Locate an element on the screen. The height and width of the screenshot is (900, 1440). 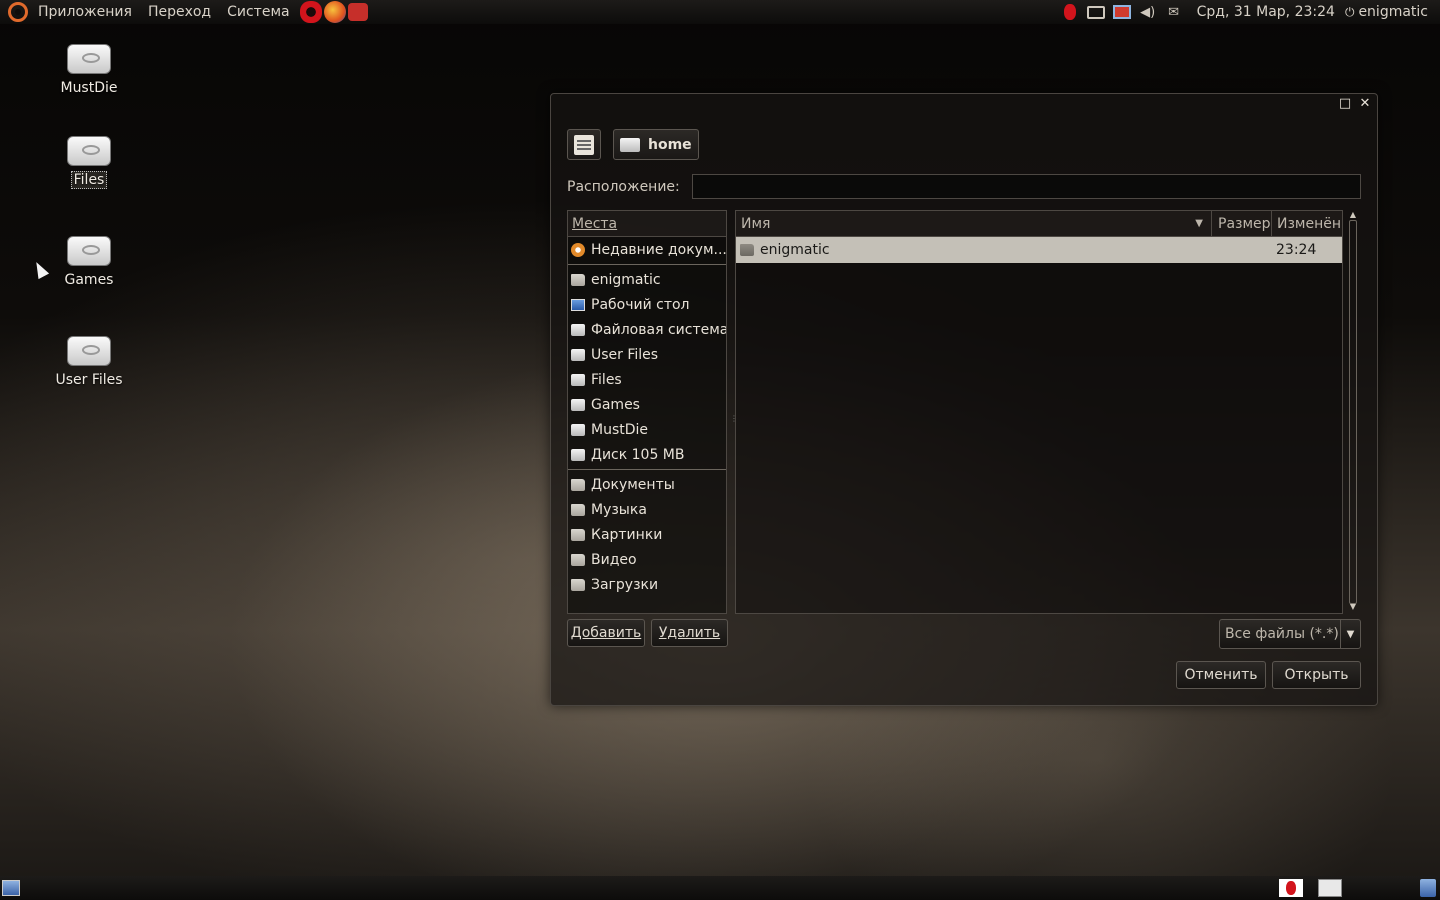
show-desktop-icon is located at coordinates (11, 888).